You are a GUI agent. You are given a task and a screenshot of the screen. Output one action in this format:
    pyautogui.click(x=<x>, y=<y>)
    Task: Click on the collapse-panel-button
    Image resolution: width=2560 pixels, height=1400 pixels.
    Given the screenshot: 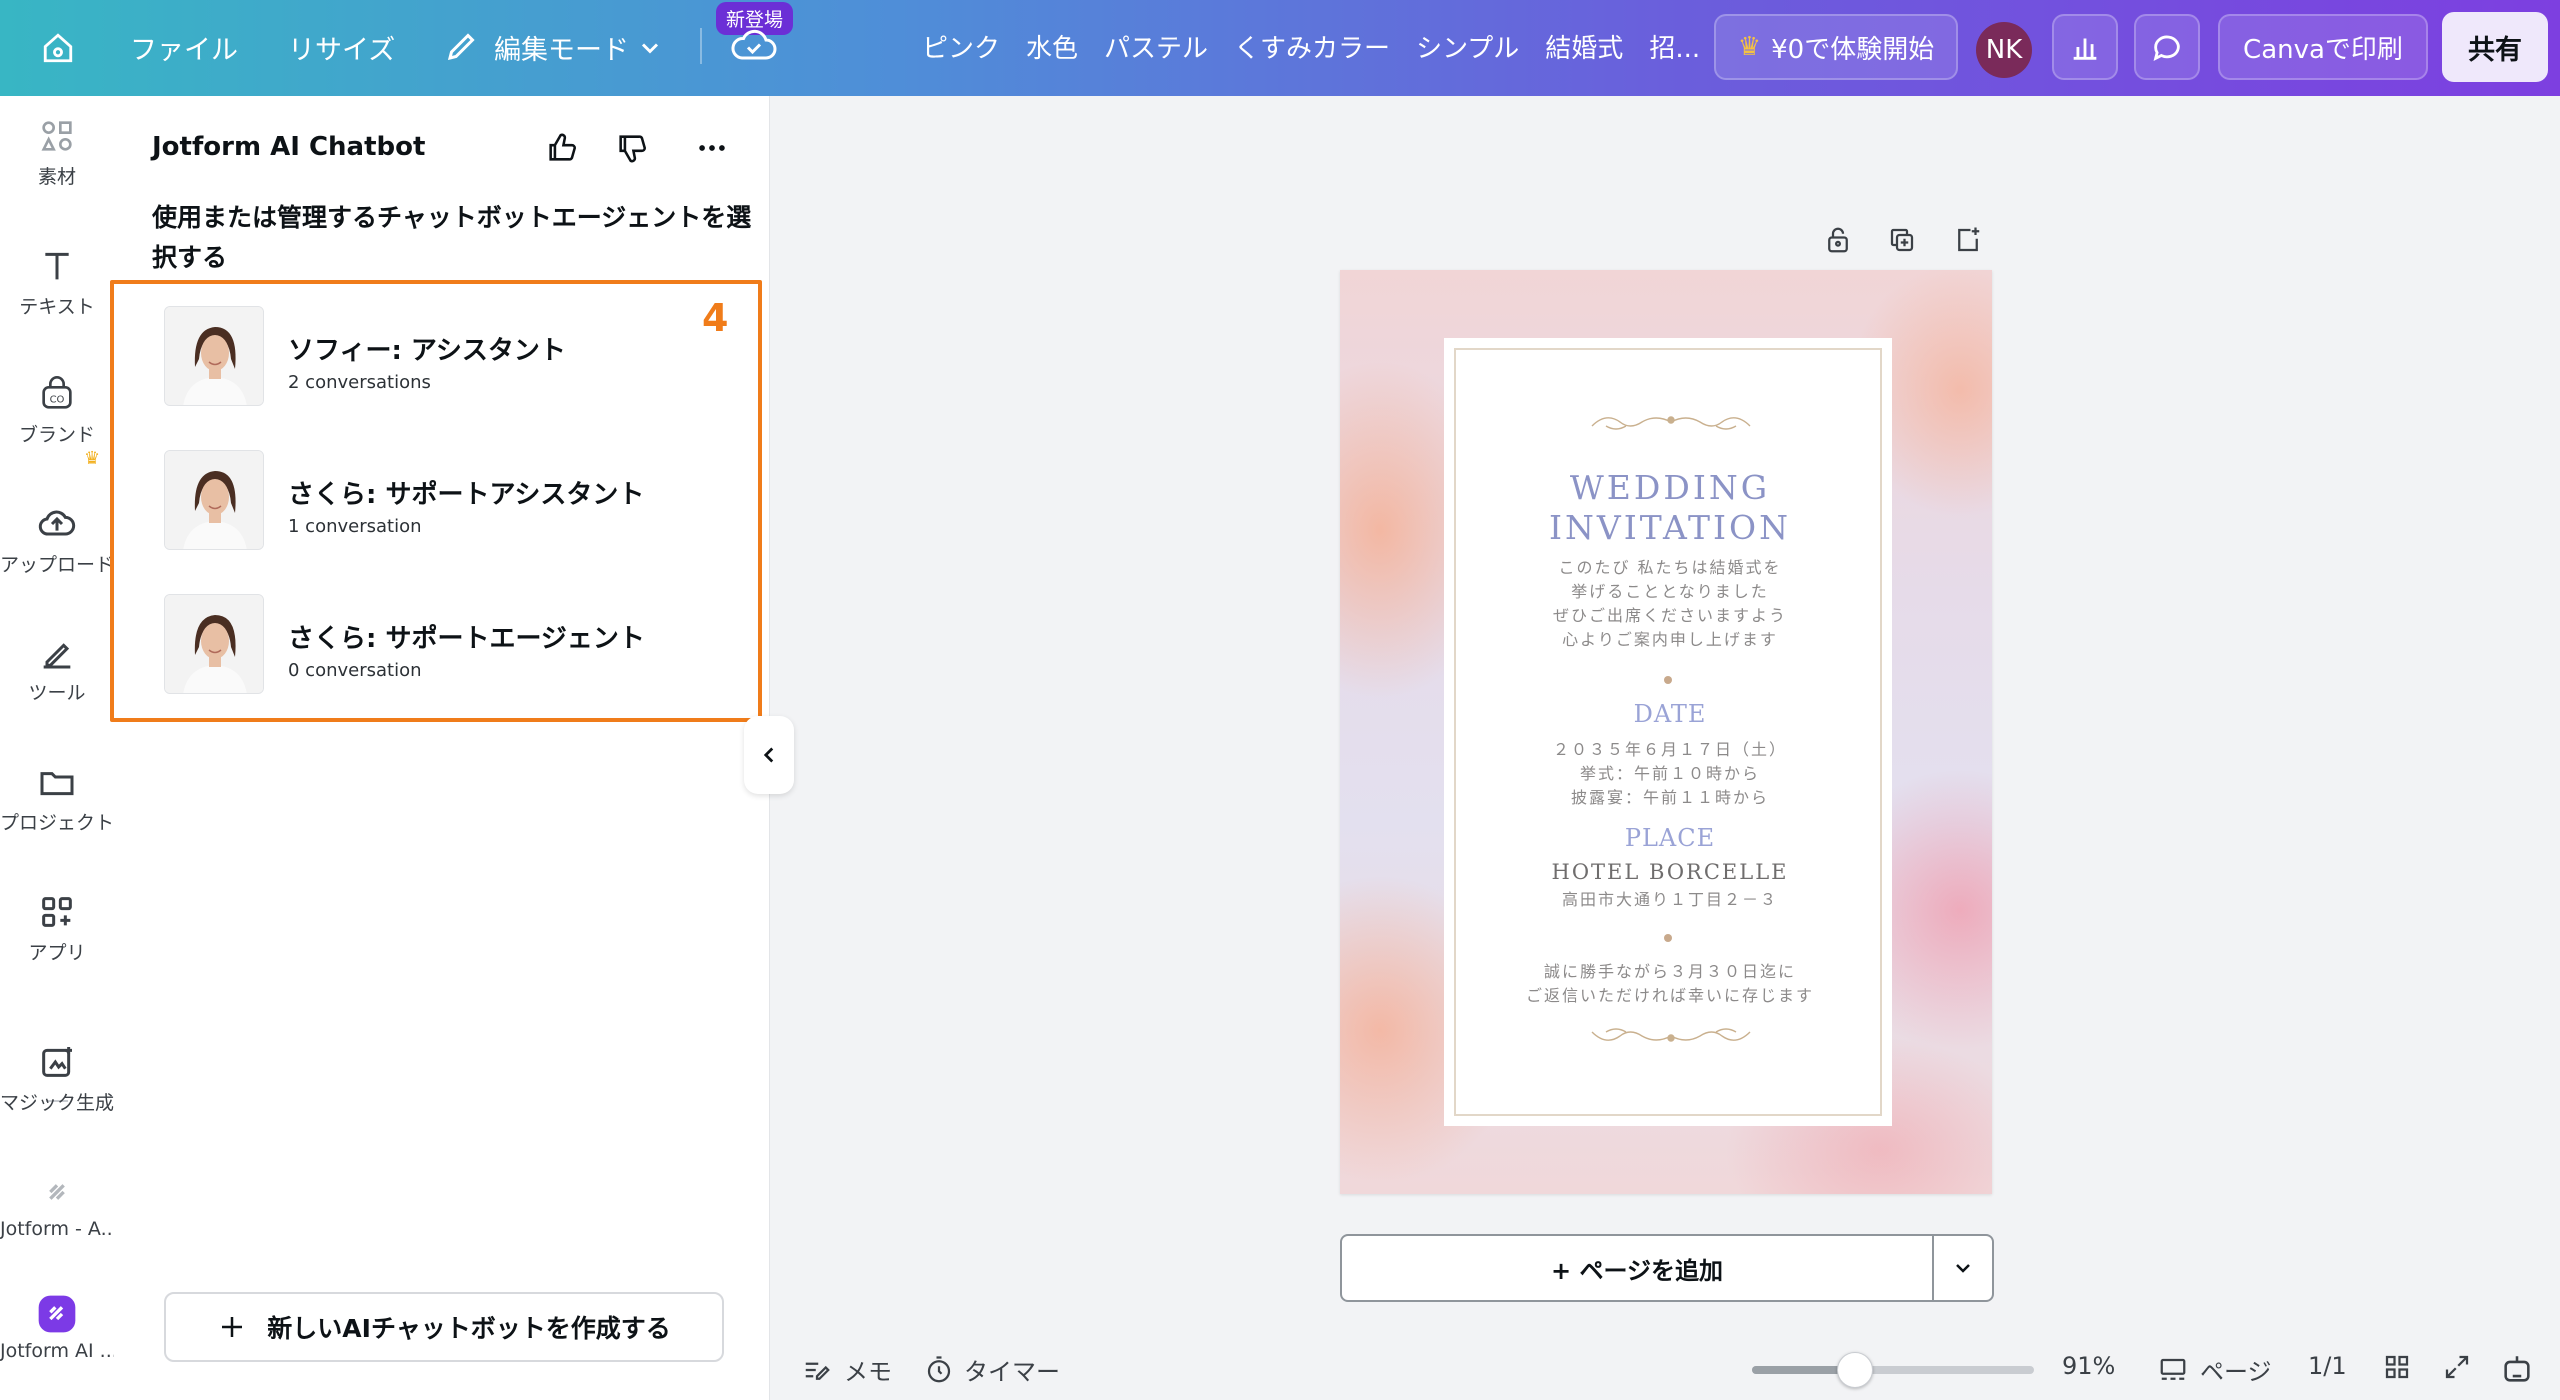 What is the action you would take?
    pyautogui.click(x=769, y=755)
    